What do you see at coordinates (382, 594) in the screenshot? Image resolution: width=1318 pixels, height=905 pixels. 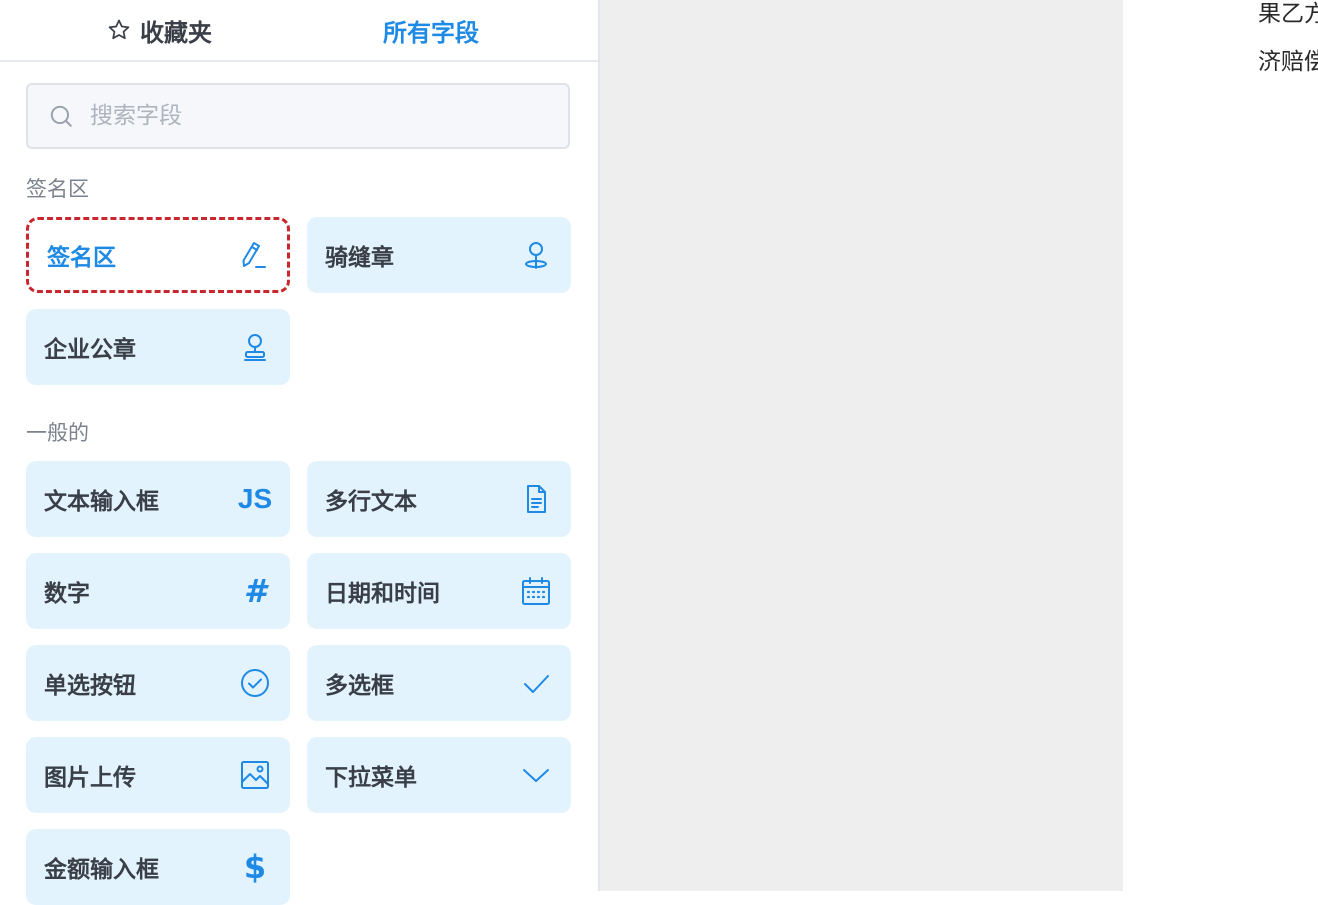 I see `field-label: 日期和时间` at bounding box center [382, 594].